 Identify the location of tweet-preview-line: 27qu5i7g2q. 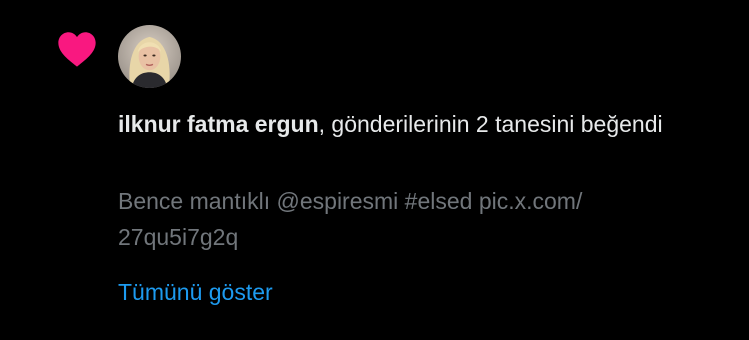
(178, 237).